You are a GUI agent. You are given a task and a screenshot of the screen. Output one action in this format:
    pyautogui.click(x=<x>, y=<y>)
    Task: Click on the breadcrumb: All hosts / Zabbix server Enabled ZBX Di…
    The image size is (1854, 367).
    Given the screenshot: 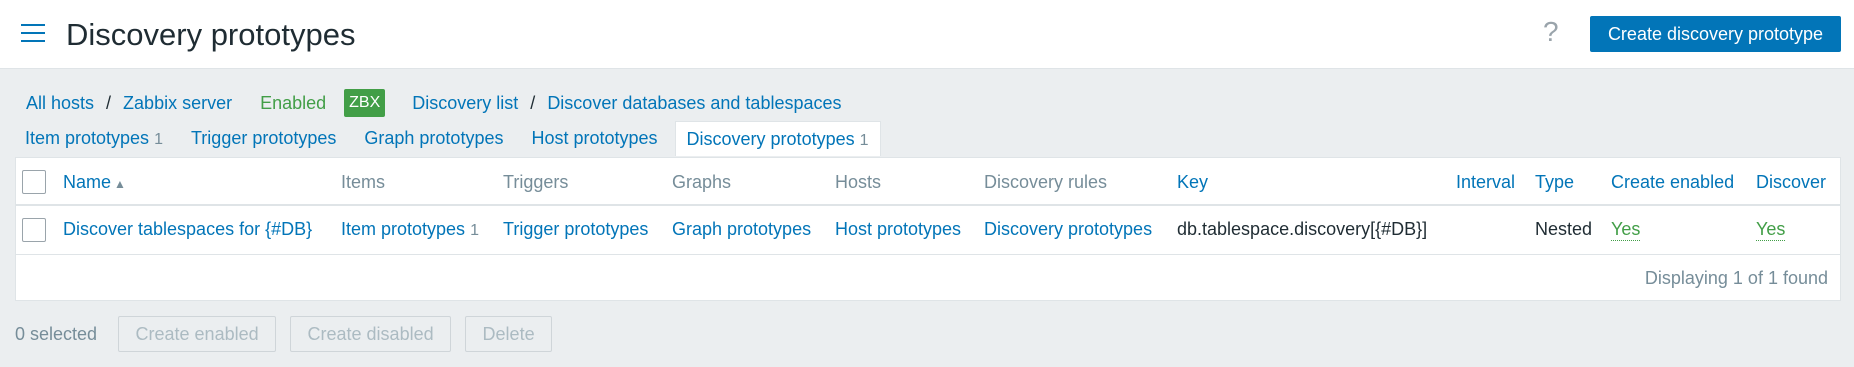 What is the action you would take?
    pyautogui.click(x=434, y=103)
    